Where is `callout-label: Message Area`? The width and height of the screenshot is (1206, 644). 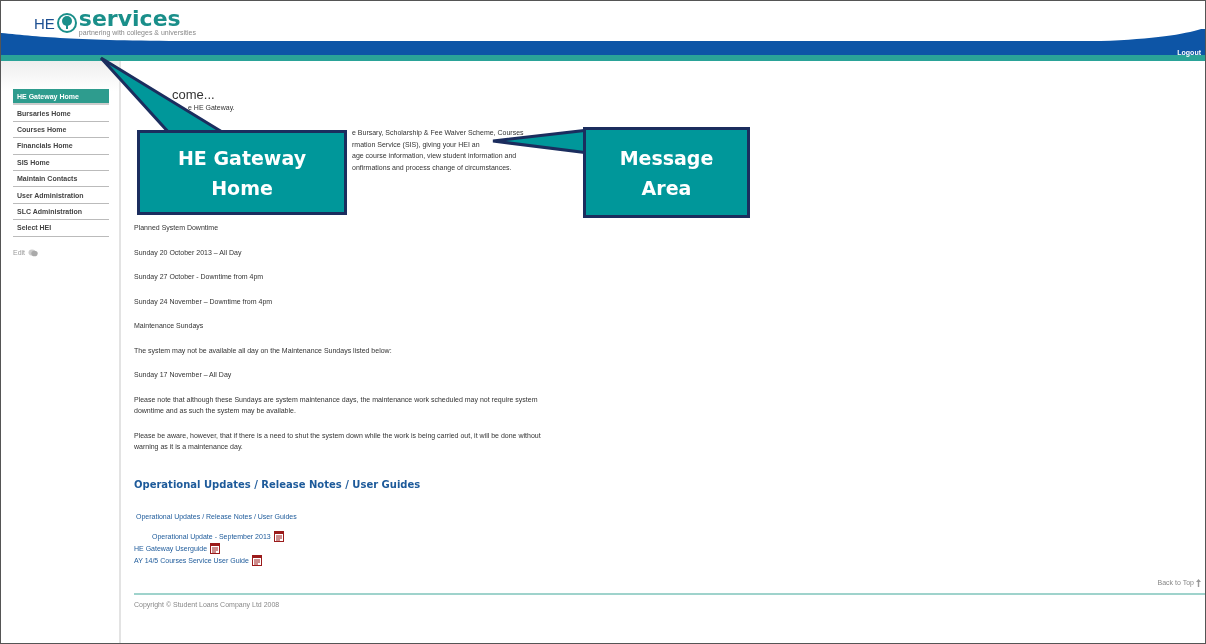 callout-label: Message Area is located at coordinates (666, 172).